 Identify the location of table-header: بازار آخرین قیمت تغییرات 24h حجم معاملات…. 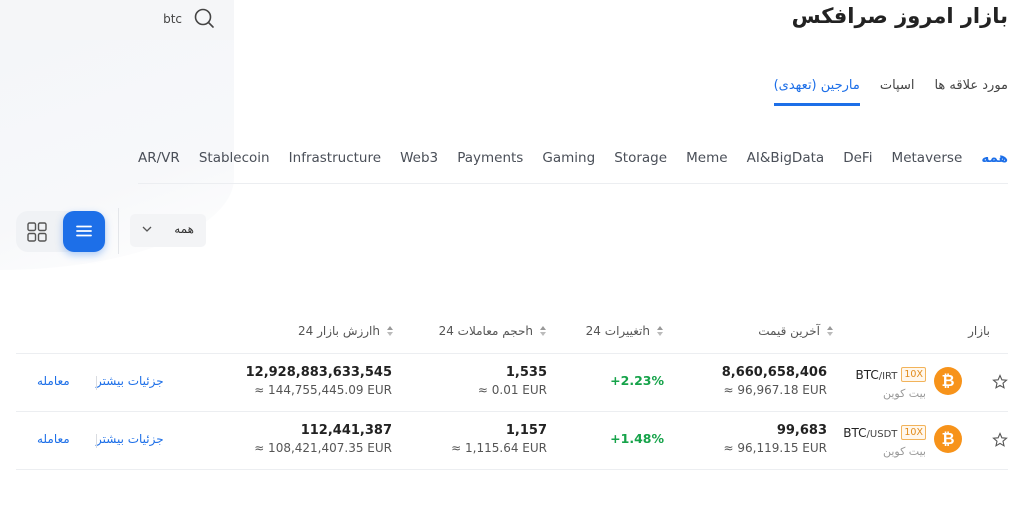
(512, 335).